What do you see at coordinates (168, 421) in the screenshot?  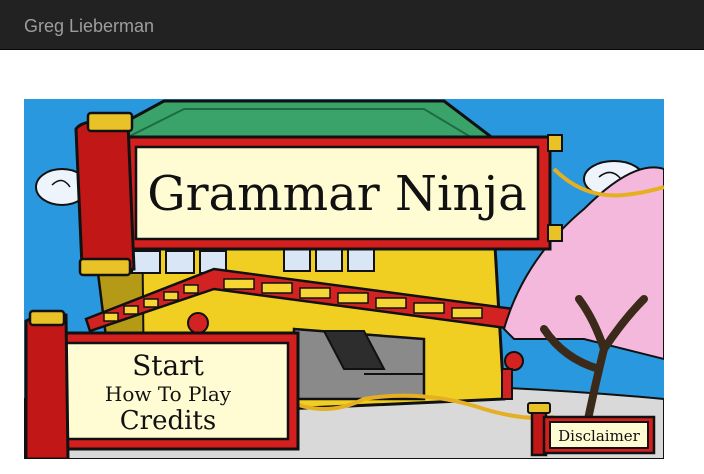 I see `credits-menu-item: Credits` at bounding box center [168, 421].